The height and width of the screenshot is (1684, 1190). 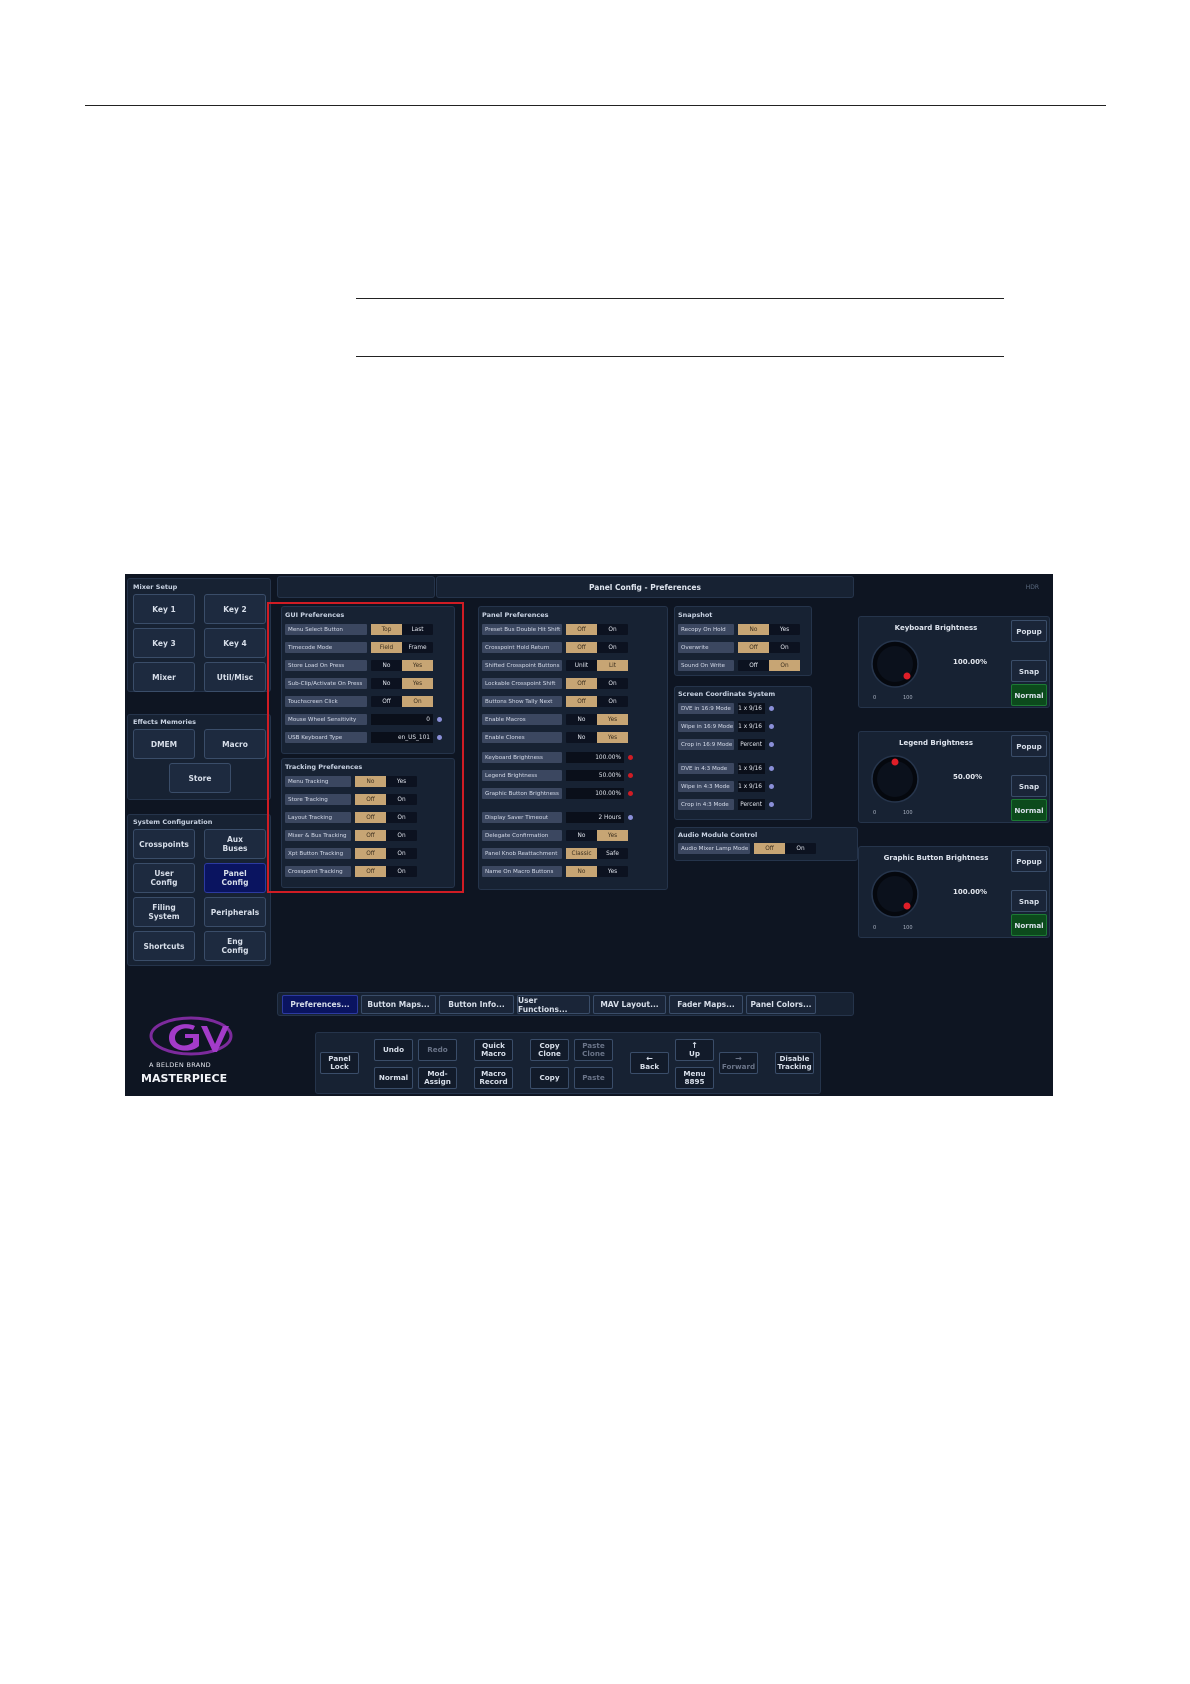 I want to click on snap-button-1: Snap, so click(x=1029, y=786).